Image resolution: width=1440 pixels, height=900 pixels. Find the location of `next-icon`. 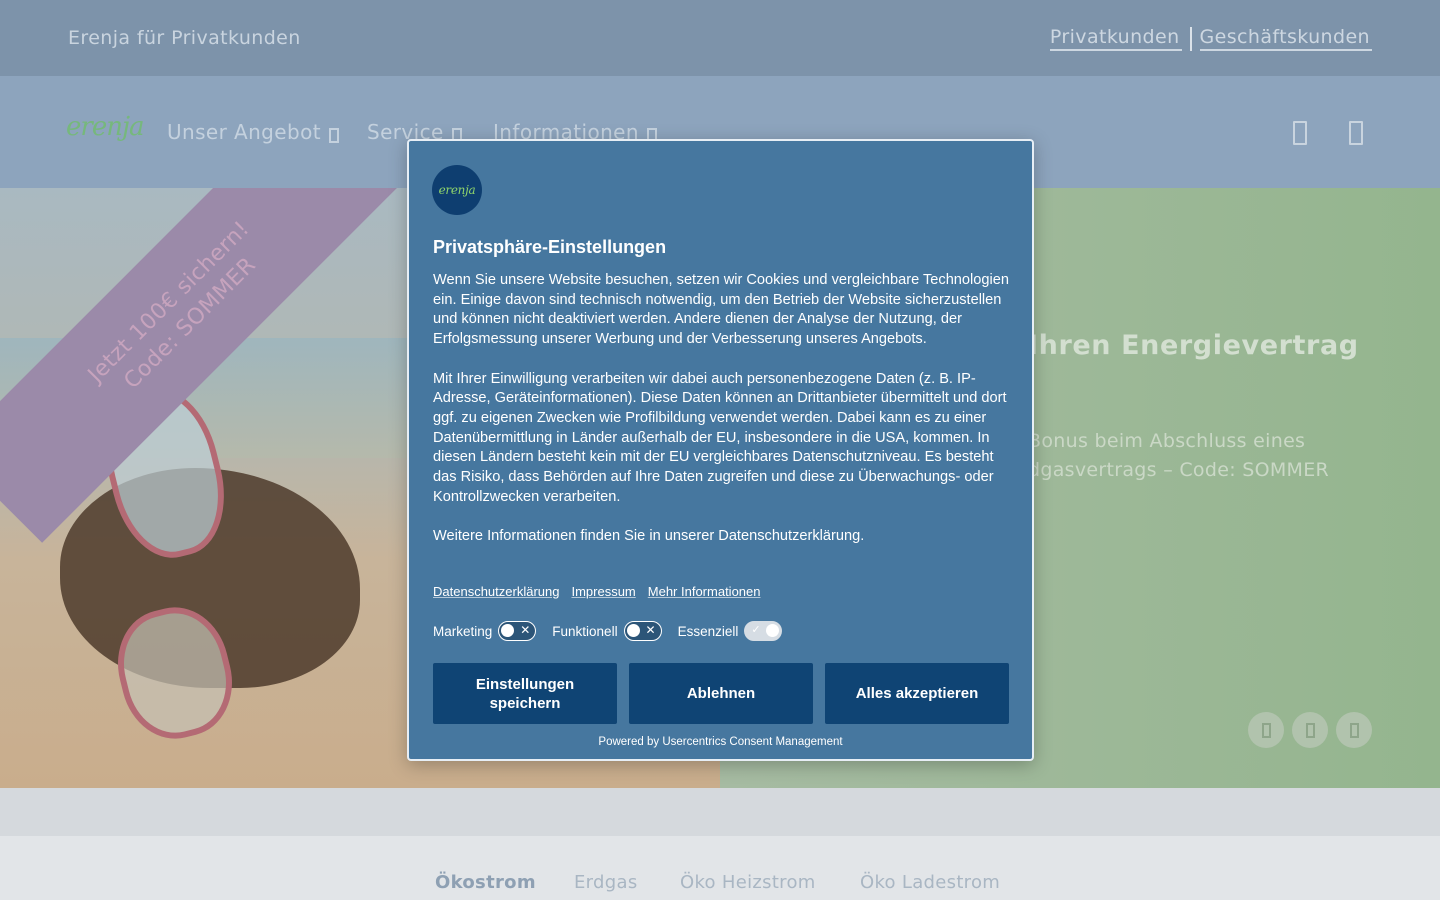

next-icon is located at coordinates (1354, 730).